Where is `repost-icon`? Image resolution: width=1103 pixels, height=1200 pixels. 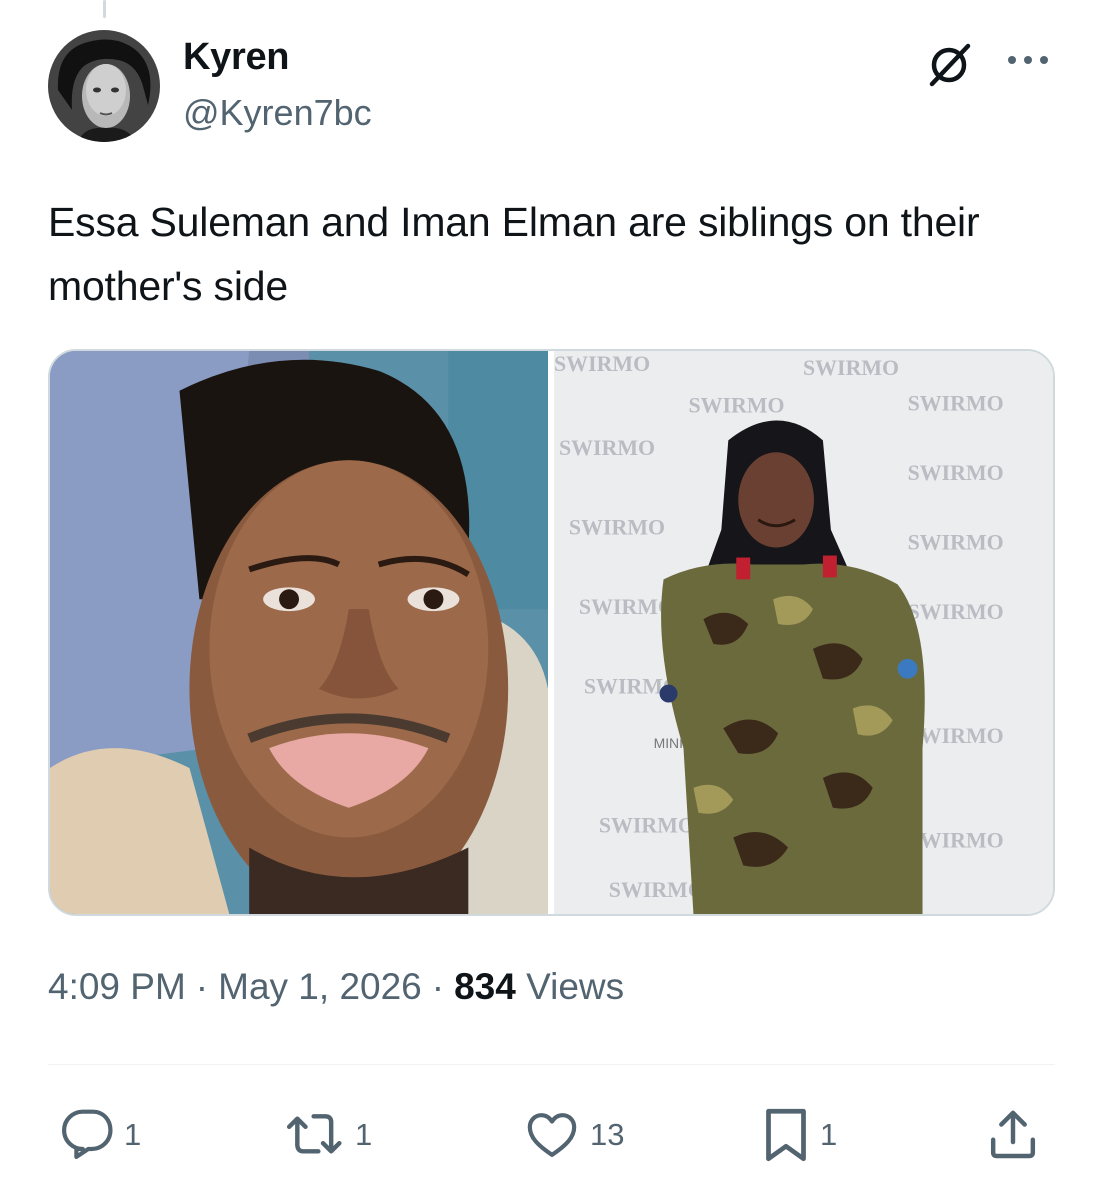 repost-icon is located at coordinates (314, 1134).